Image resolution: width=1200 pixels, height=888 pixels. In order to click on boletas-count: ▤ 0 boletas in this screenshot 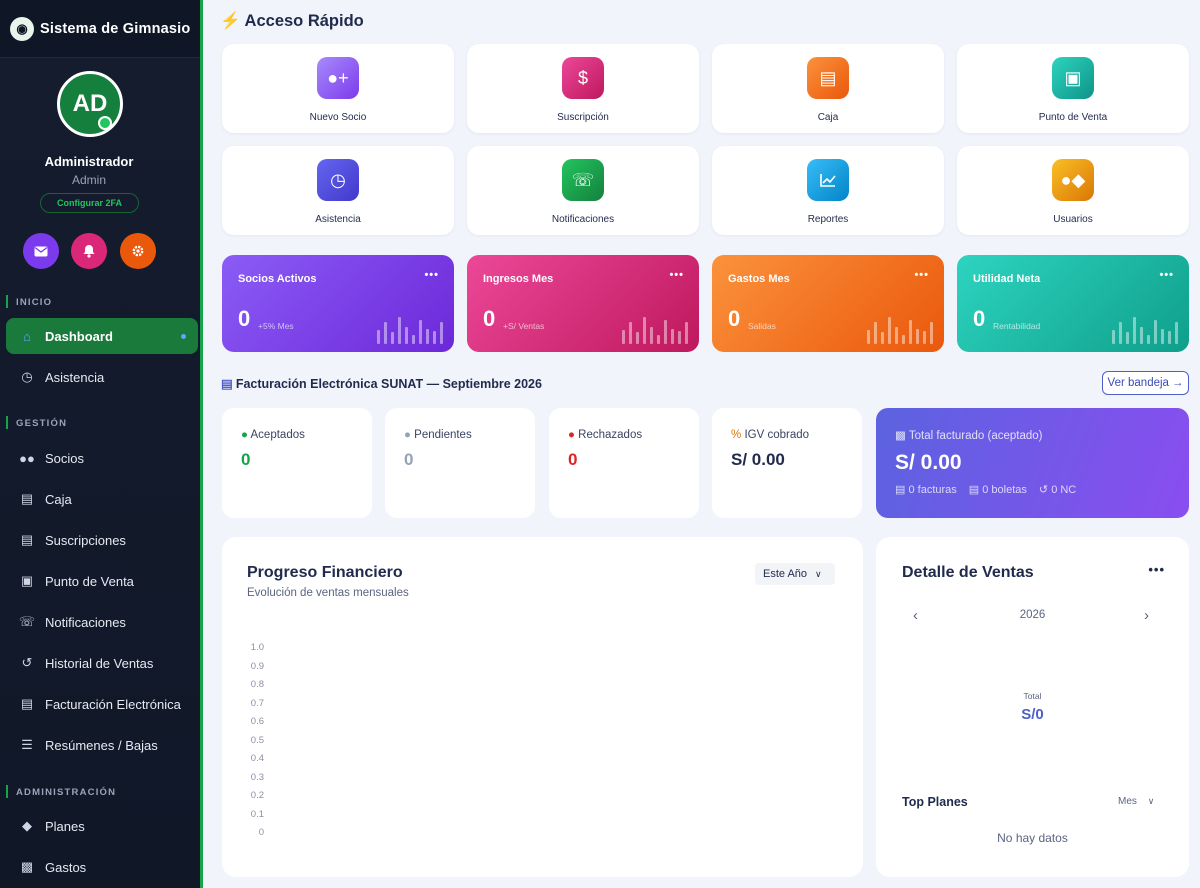, I will do `click(998, 489)`.